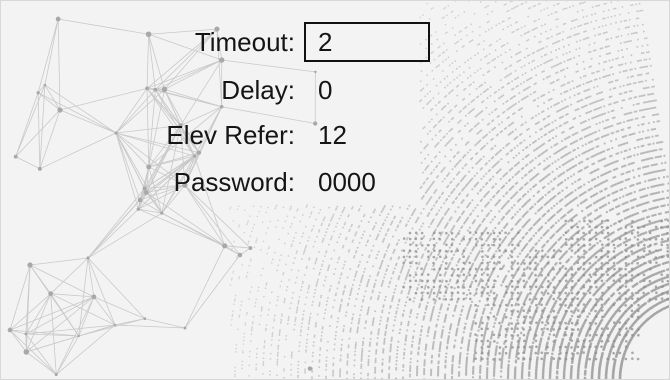  I want to click on delay-row: Delay: 0, so click(335, 90).